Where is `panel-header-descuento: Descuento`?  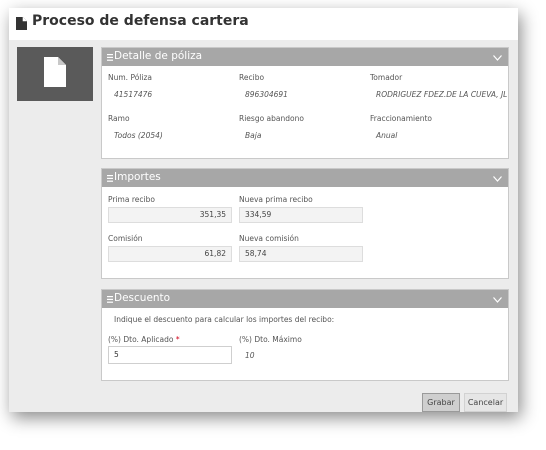
panel-header-descuento: Descuento is located at coordinates (305, 299).